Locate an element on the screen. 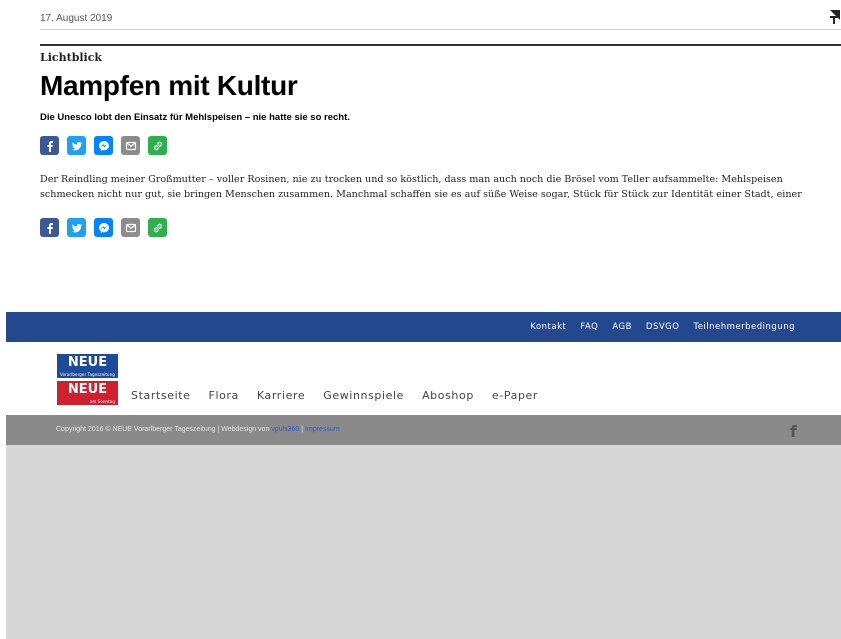  impressum-link: Impressum is located at coordinates (322, 429).